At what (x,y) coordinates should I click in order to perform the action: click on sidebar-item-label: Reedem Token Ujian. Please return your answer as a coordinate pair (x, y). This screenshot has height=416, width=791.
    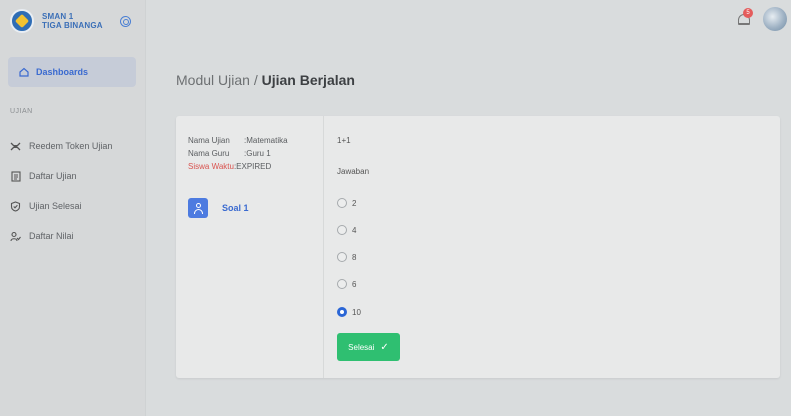
    Looking at the image, I should click on (71, 146).